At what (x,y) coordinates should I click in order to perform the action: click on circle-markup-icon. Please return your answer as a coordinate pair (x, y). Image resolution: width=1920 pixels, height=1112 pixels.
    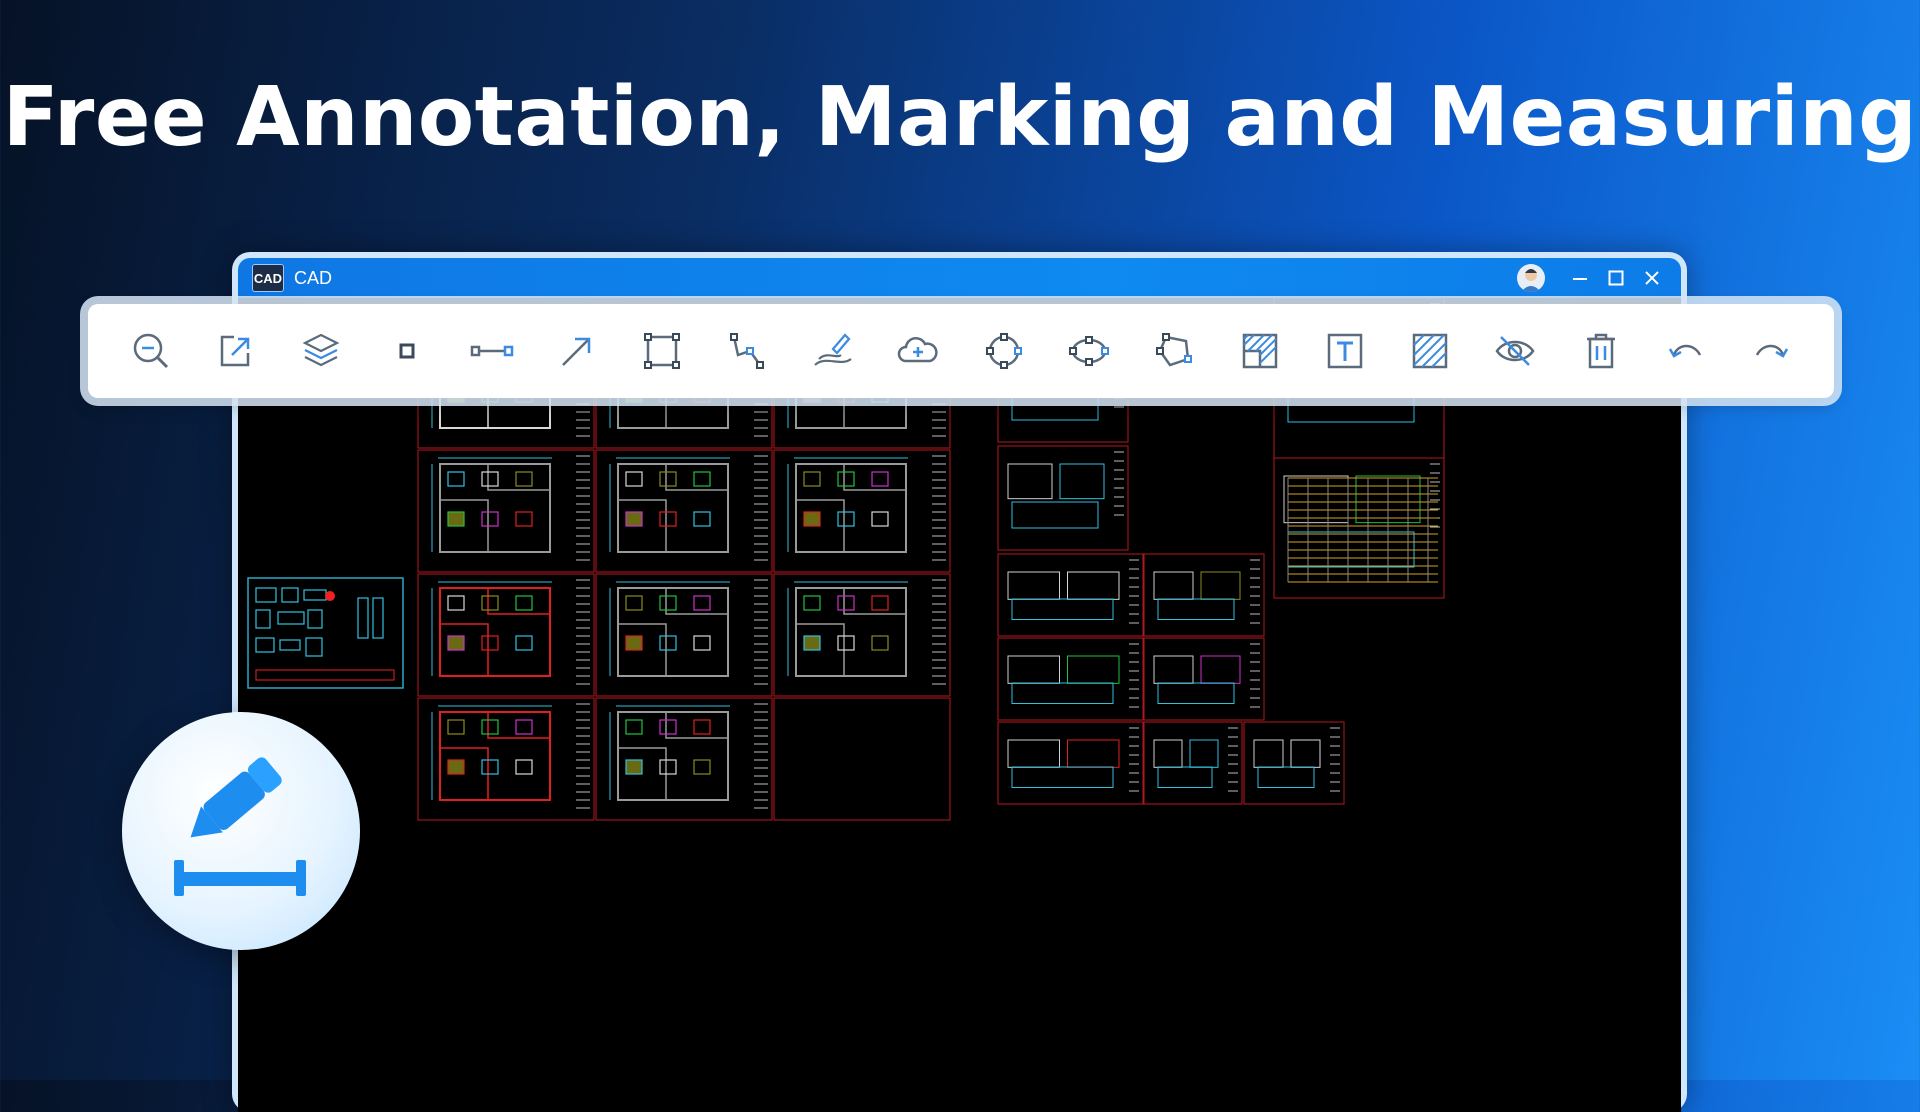
    Looking at the image, I should click on (1003, 351).